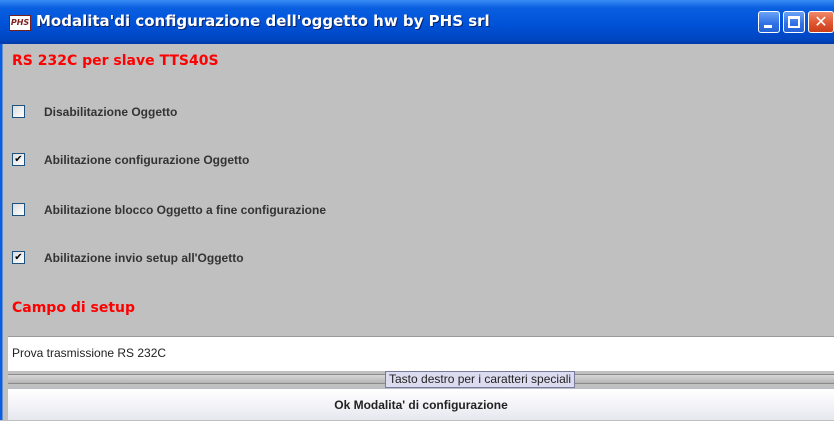 This screenshot has height=421, width=834. Describe the element at coordinates (421, 404) in the screenshot. I see `ok-configuration-button: Ok Modalita' di configurazione` at that location.